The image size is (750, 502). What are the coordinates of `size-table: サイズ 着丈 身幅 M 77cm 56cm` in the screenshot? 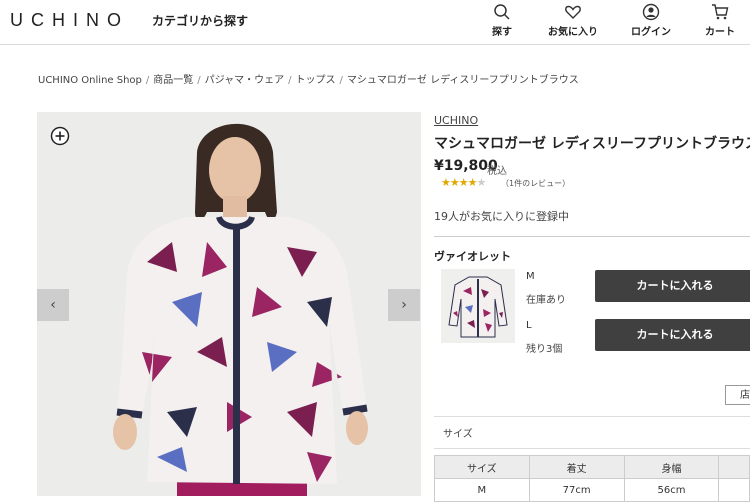 It's located at (592, 478).